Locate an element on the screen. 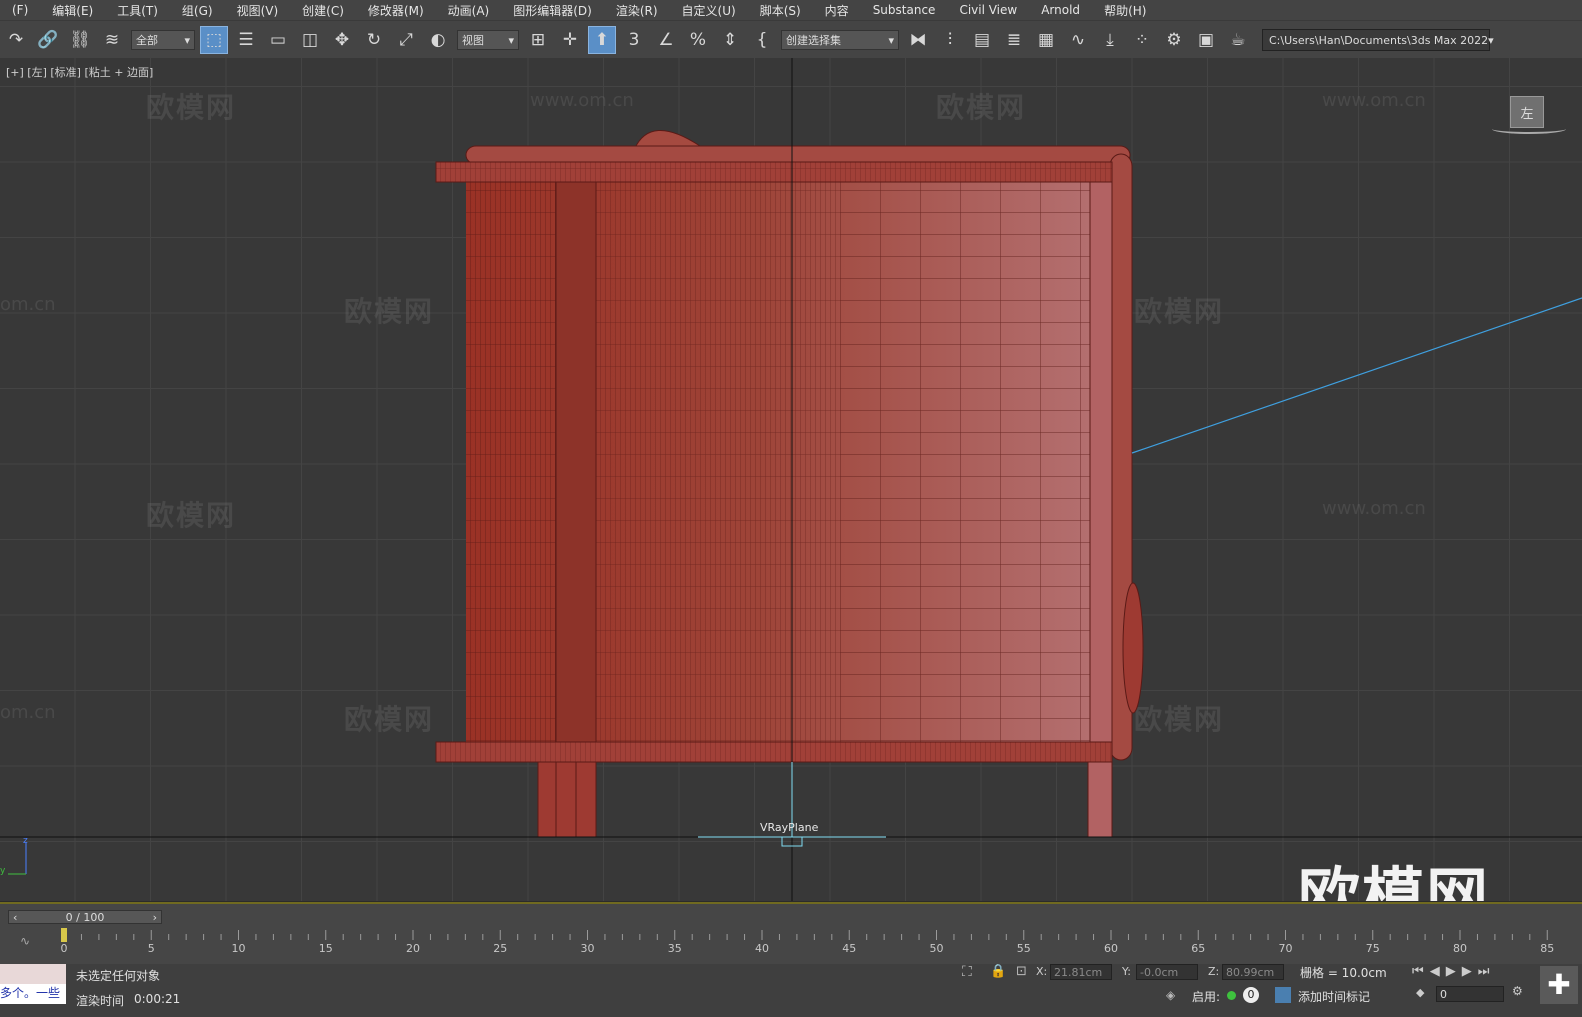  x-coordinate-field: 21.81cm is located at coordinates (1081, 972).